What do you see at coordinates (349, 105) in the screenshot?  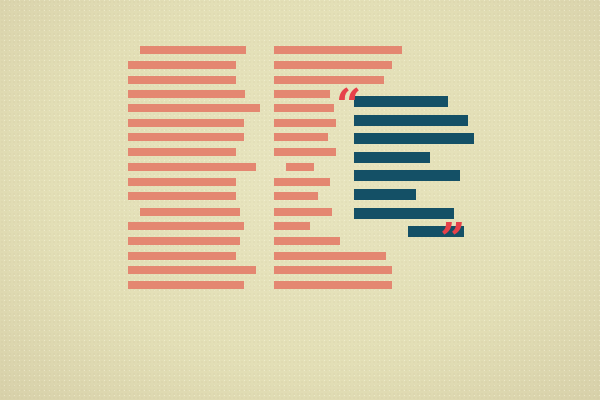 I see `opening-quotation-mark-icon: “` at bounding box center [349, 105].